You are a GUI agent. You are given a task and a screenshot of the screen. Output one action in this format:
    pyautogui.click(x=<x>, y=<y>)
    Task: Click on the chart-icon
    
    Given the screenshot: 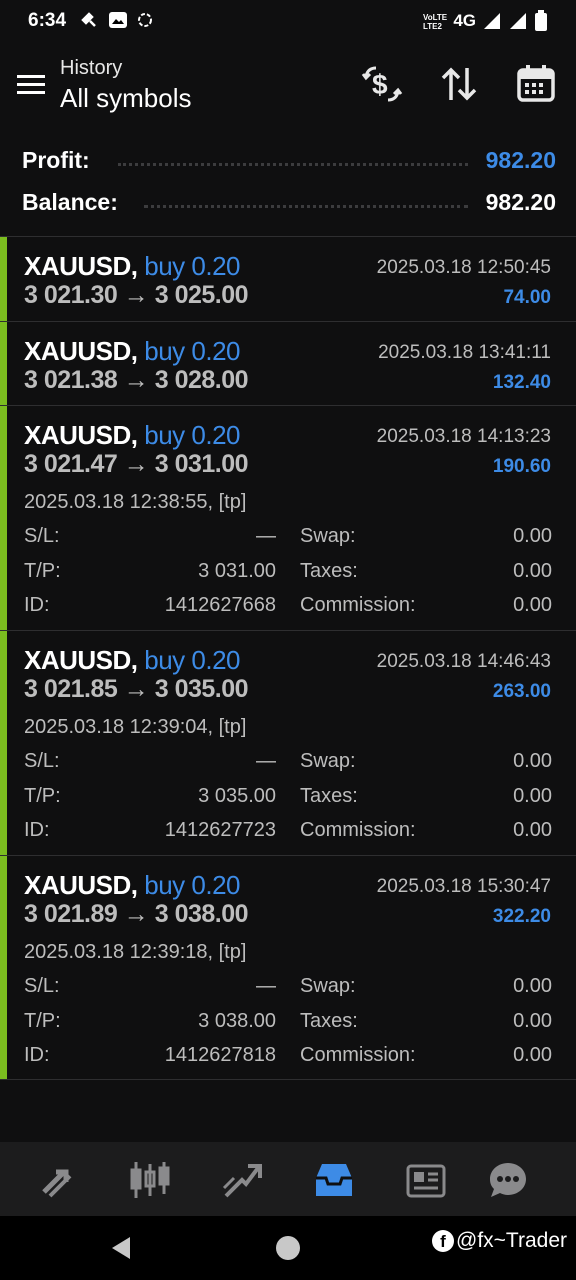 What is the action you would take?
    pyautogui.click(x=150, y=1180)
    